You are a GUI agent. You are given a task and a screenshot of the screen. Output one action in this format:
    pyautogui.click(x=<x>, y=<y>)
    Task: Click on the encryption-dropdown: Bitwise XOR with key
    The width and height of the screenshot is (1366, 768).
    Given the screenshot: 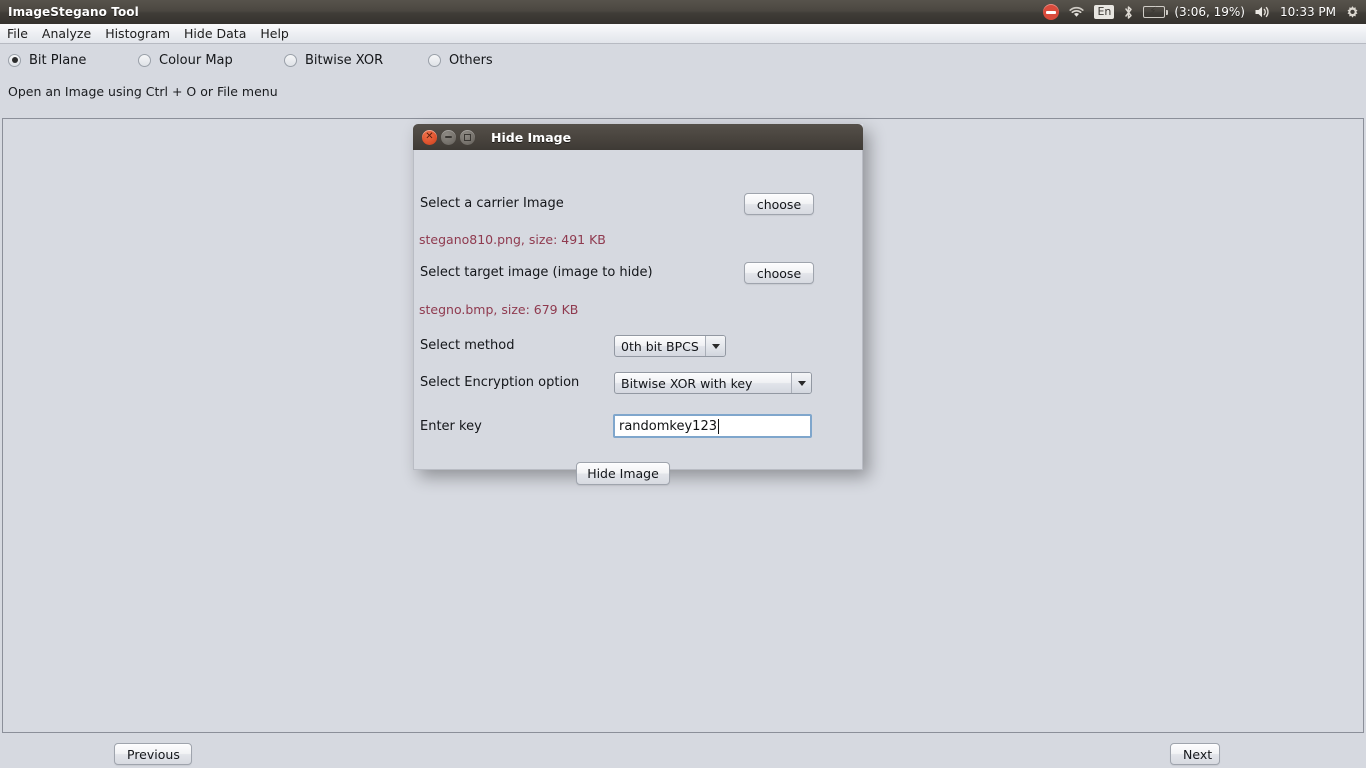 What is the action you would take?
    pyautogui.click(x=713, y=383)
    